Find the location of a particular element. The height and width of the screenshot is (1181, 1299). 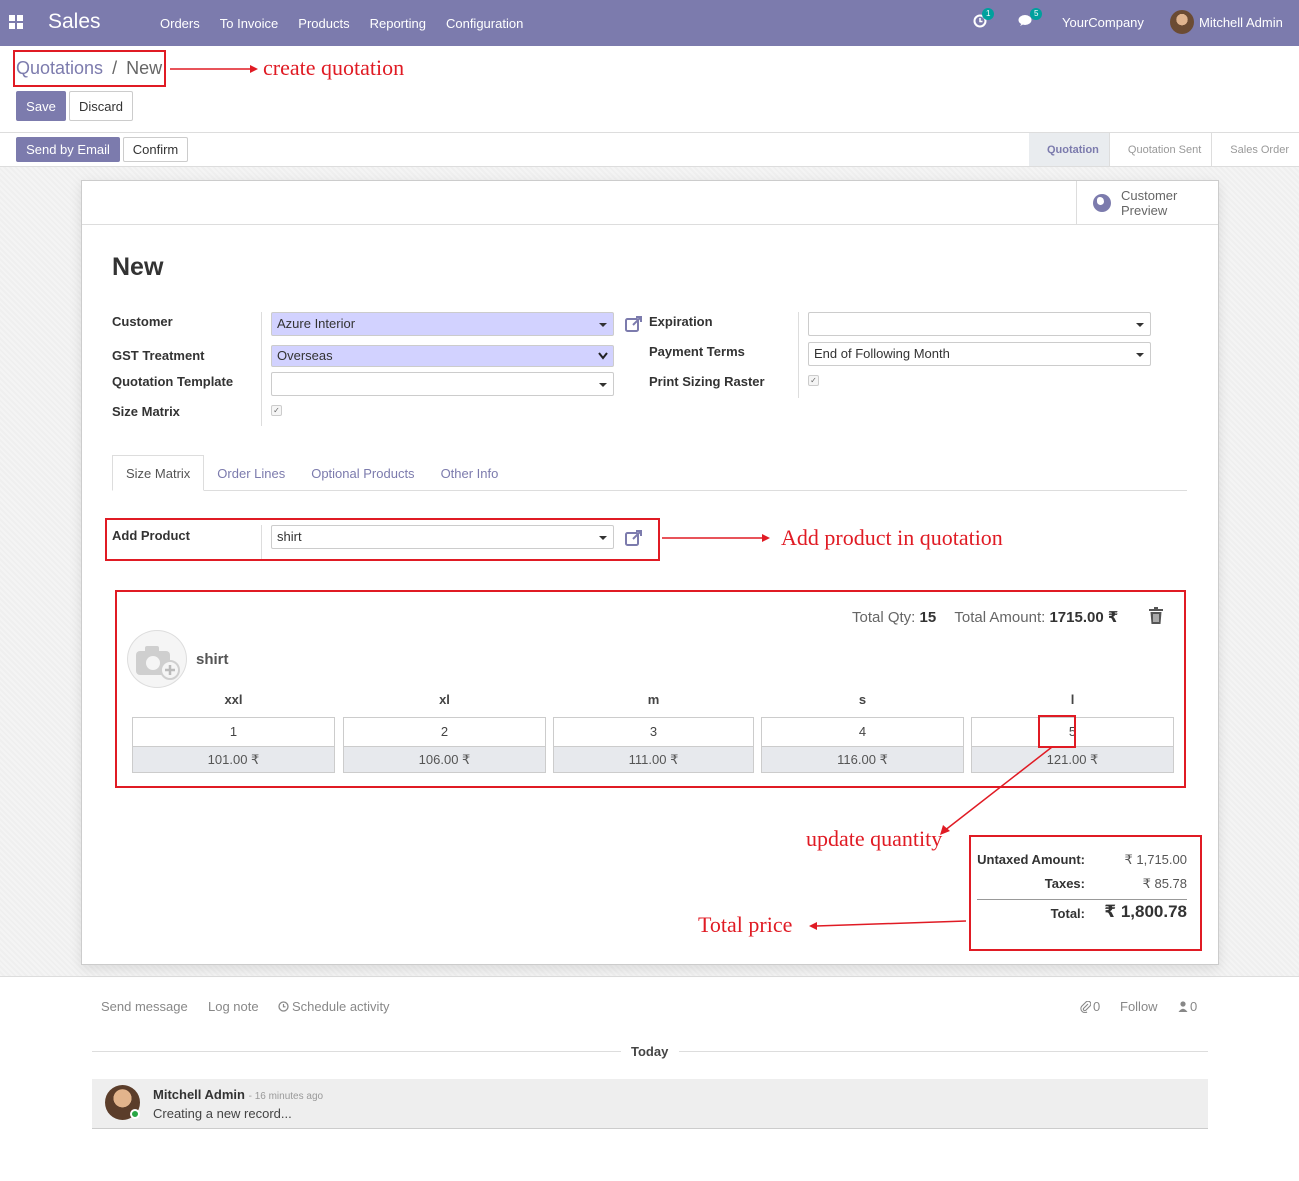

untaxed-amount-value: ₹ 1,715.00 is located at coordinates (1156, 859).